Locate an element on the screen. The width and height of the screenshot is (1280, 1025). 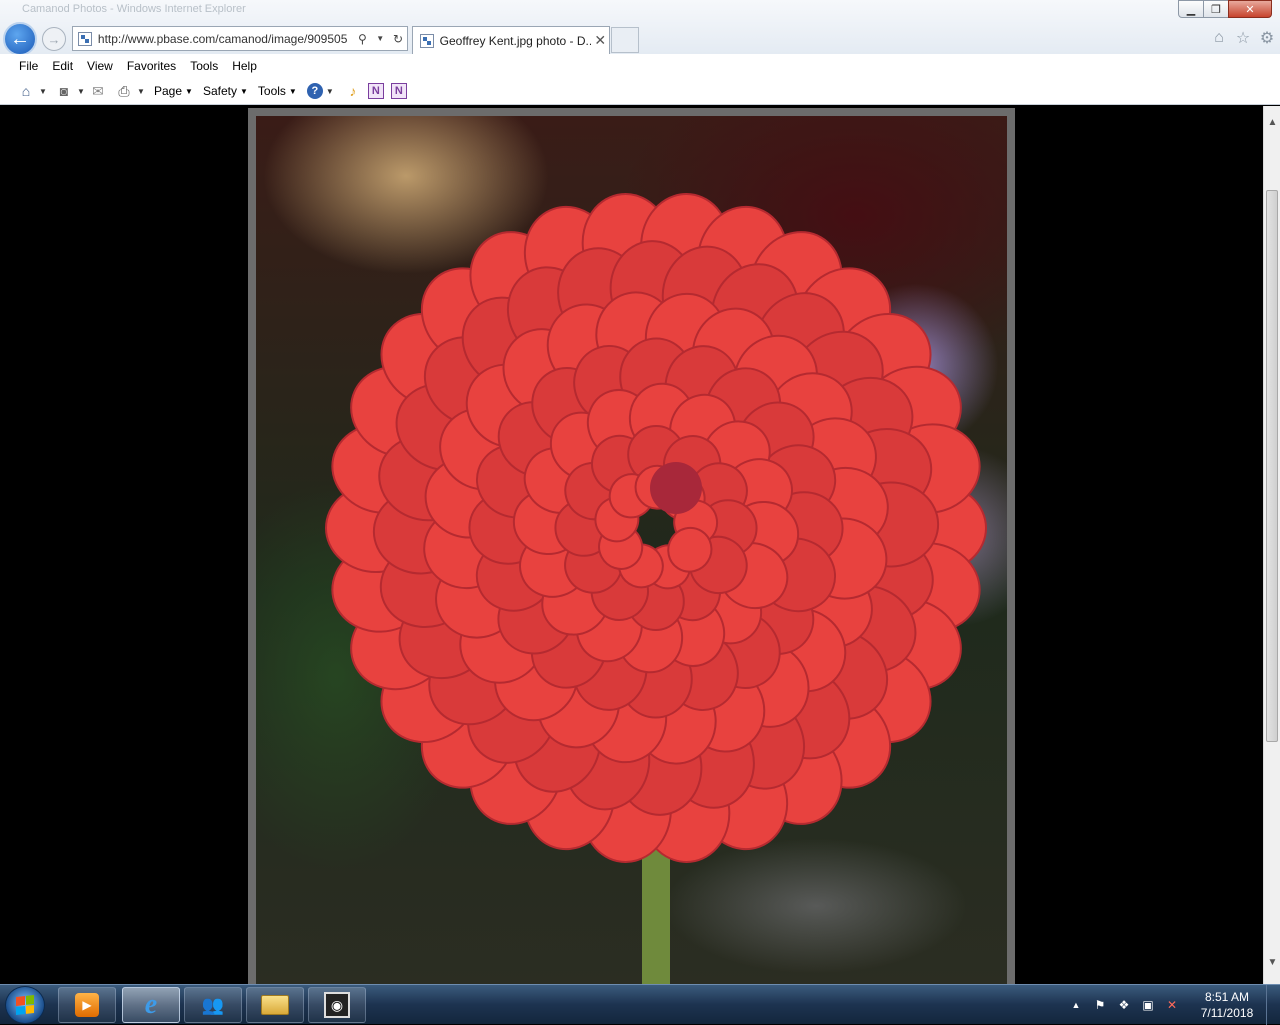
dropbox-icon: ❖ is located at coordinates (1124, 1005).